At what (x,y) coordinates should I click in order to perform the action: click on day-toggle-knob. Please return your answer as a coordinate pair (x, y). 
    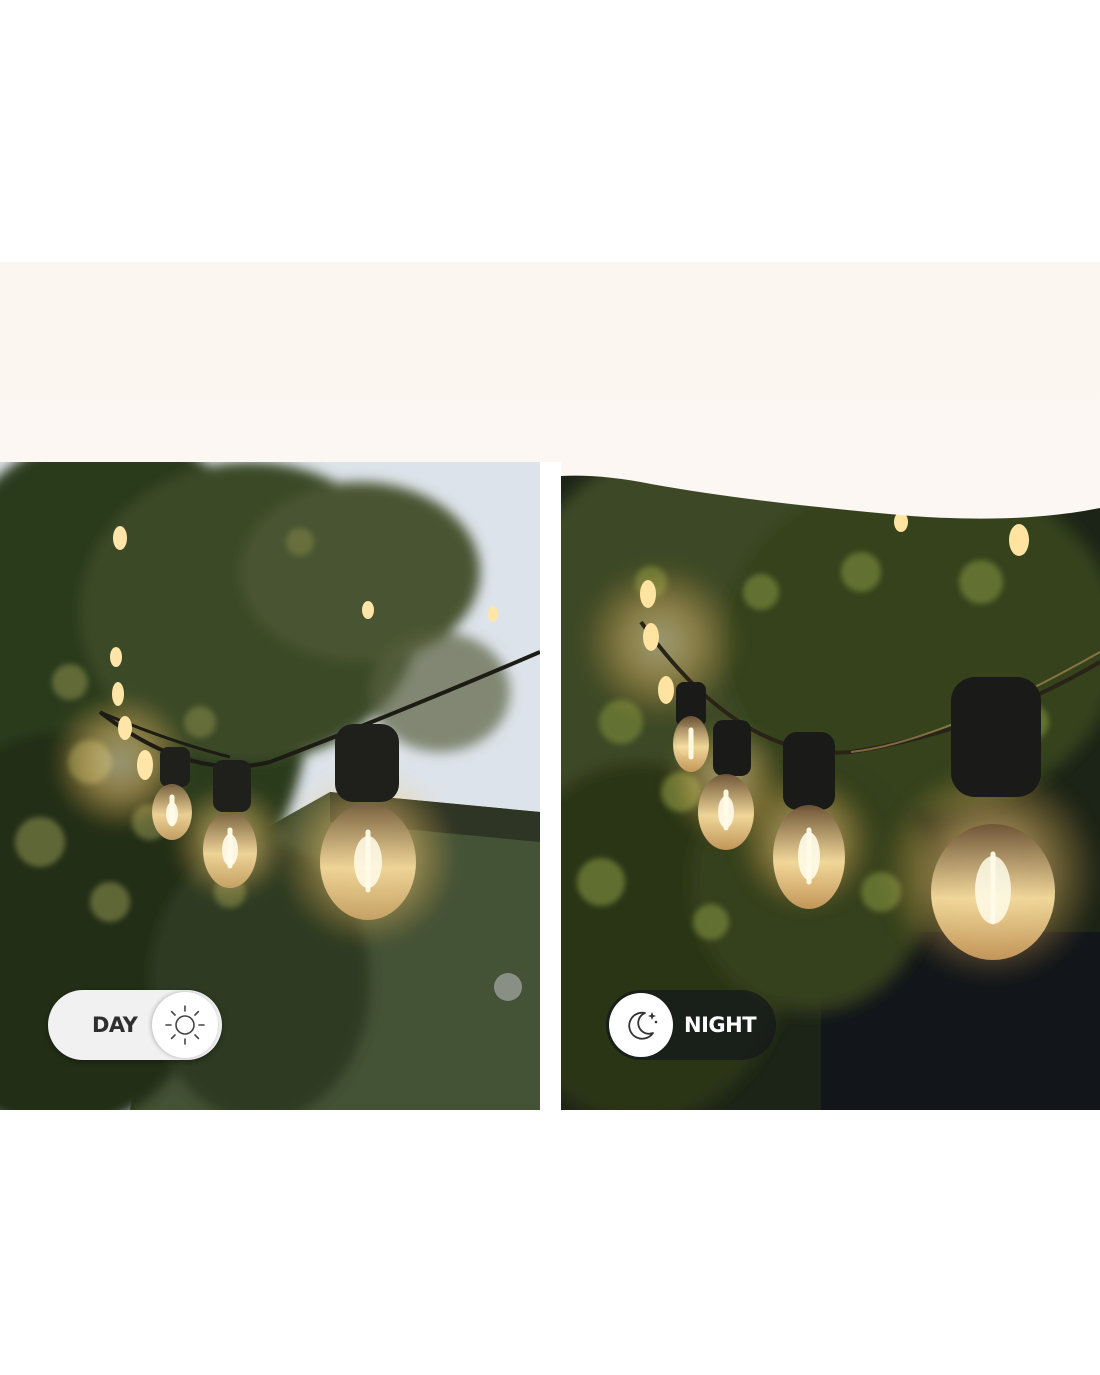
    Looking at the image, I should click on (185, 1025).